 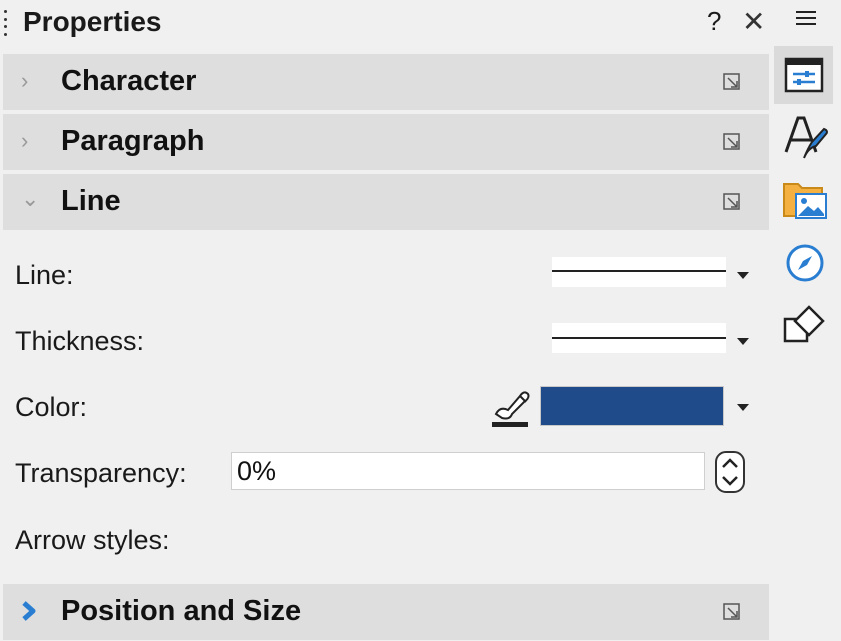 I want to click on chevron-right-icon, so click(x=29, y=611).